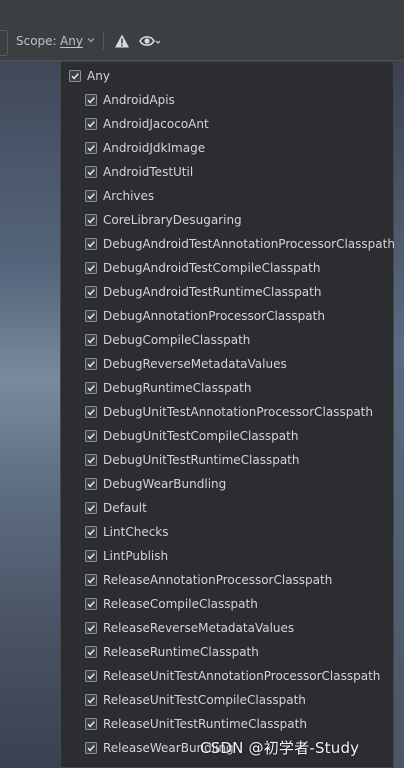  I want to click on scope-option: Archives, so click(119, 196).